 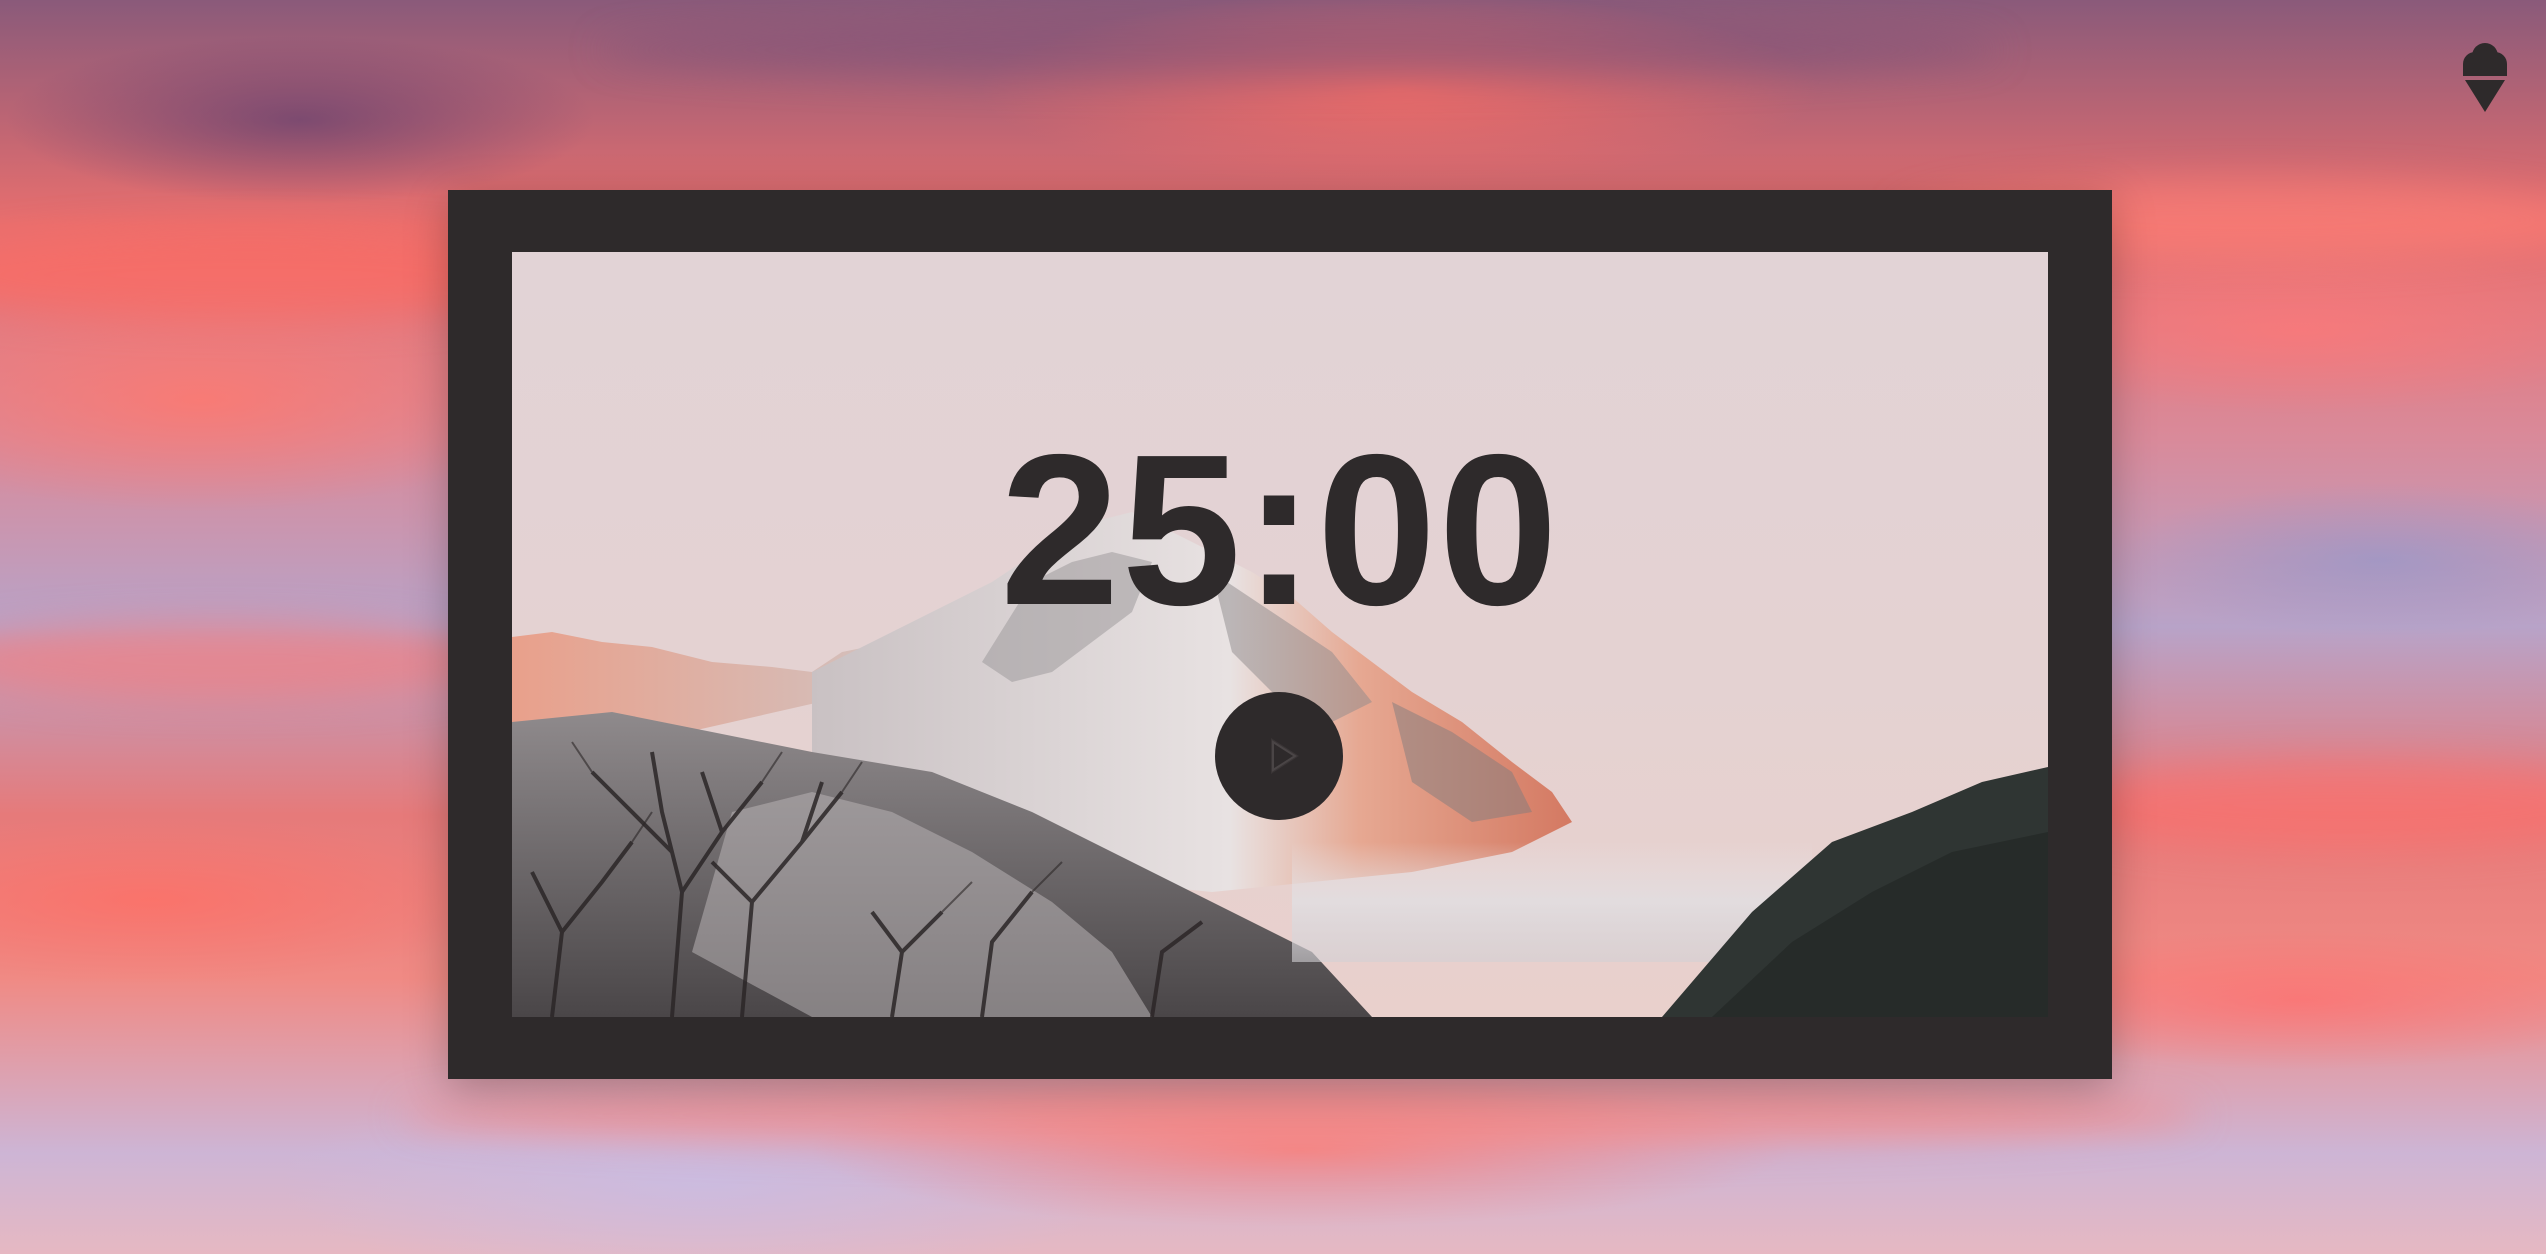 I want to click on play-button, so click(x=1279, y=756).